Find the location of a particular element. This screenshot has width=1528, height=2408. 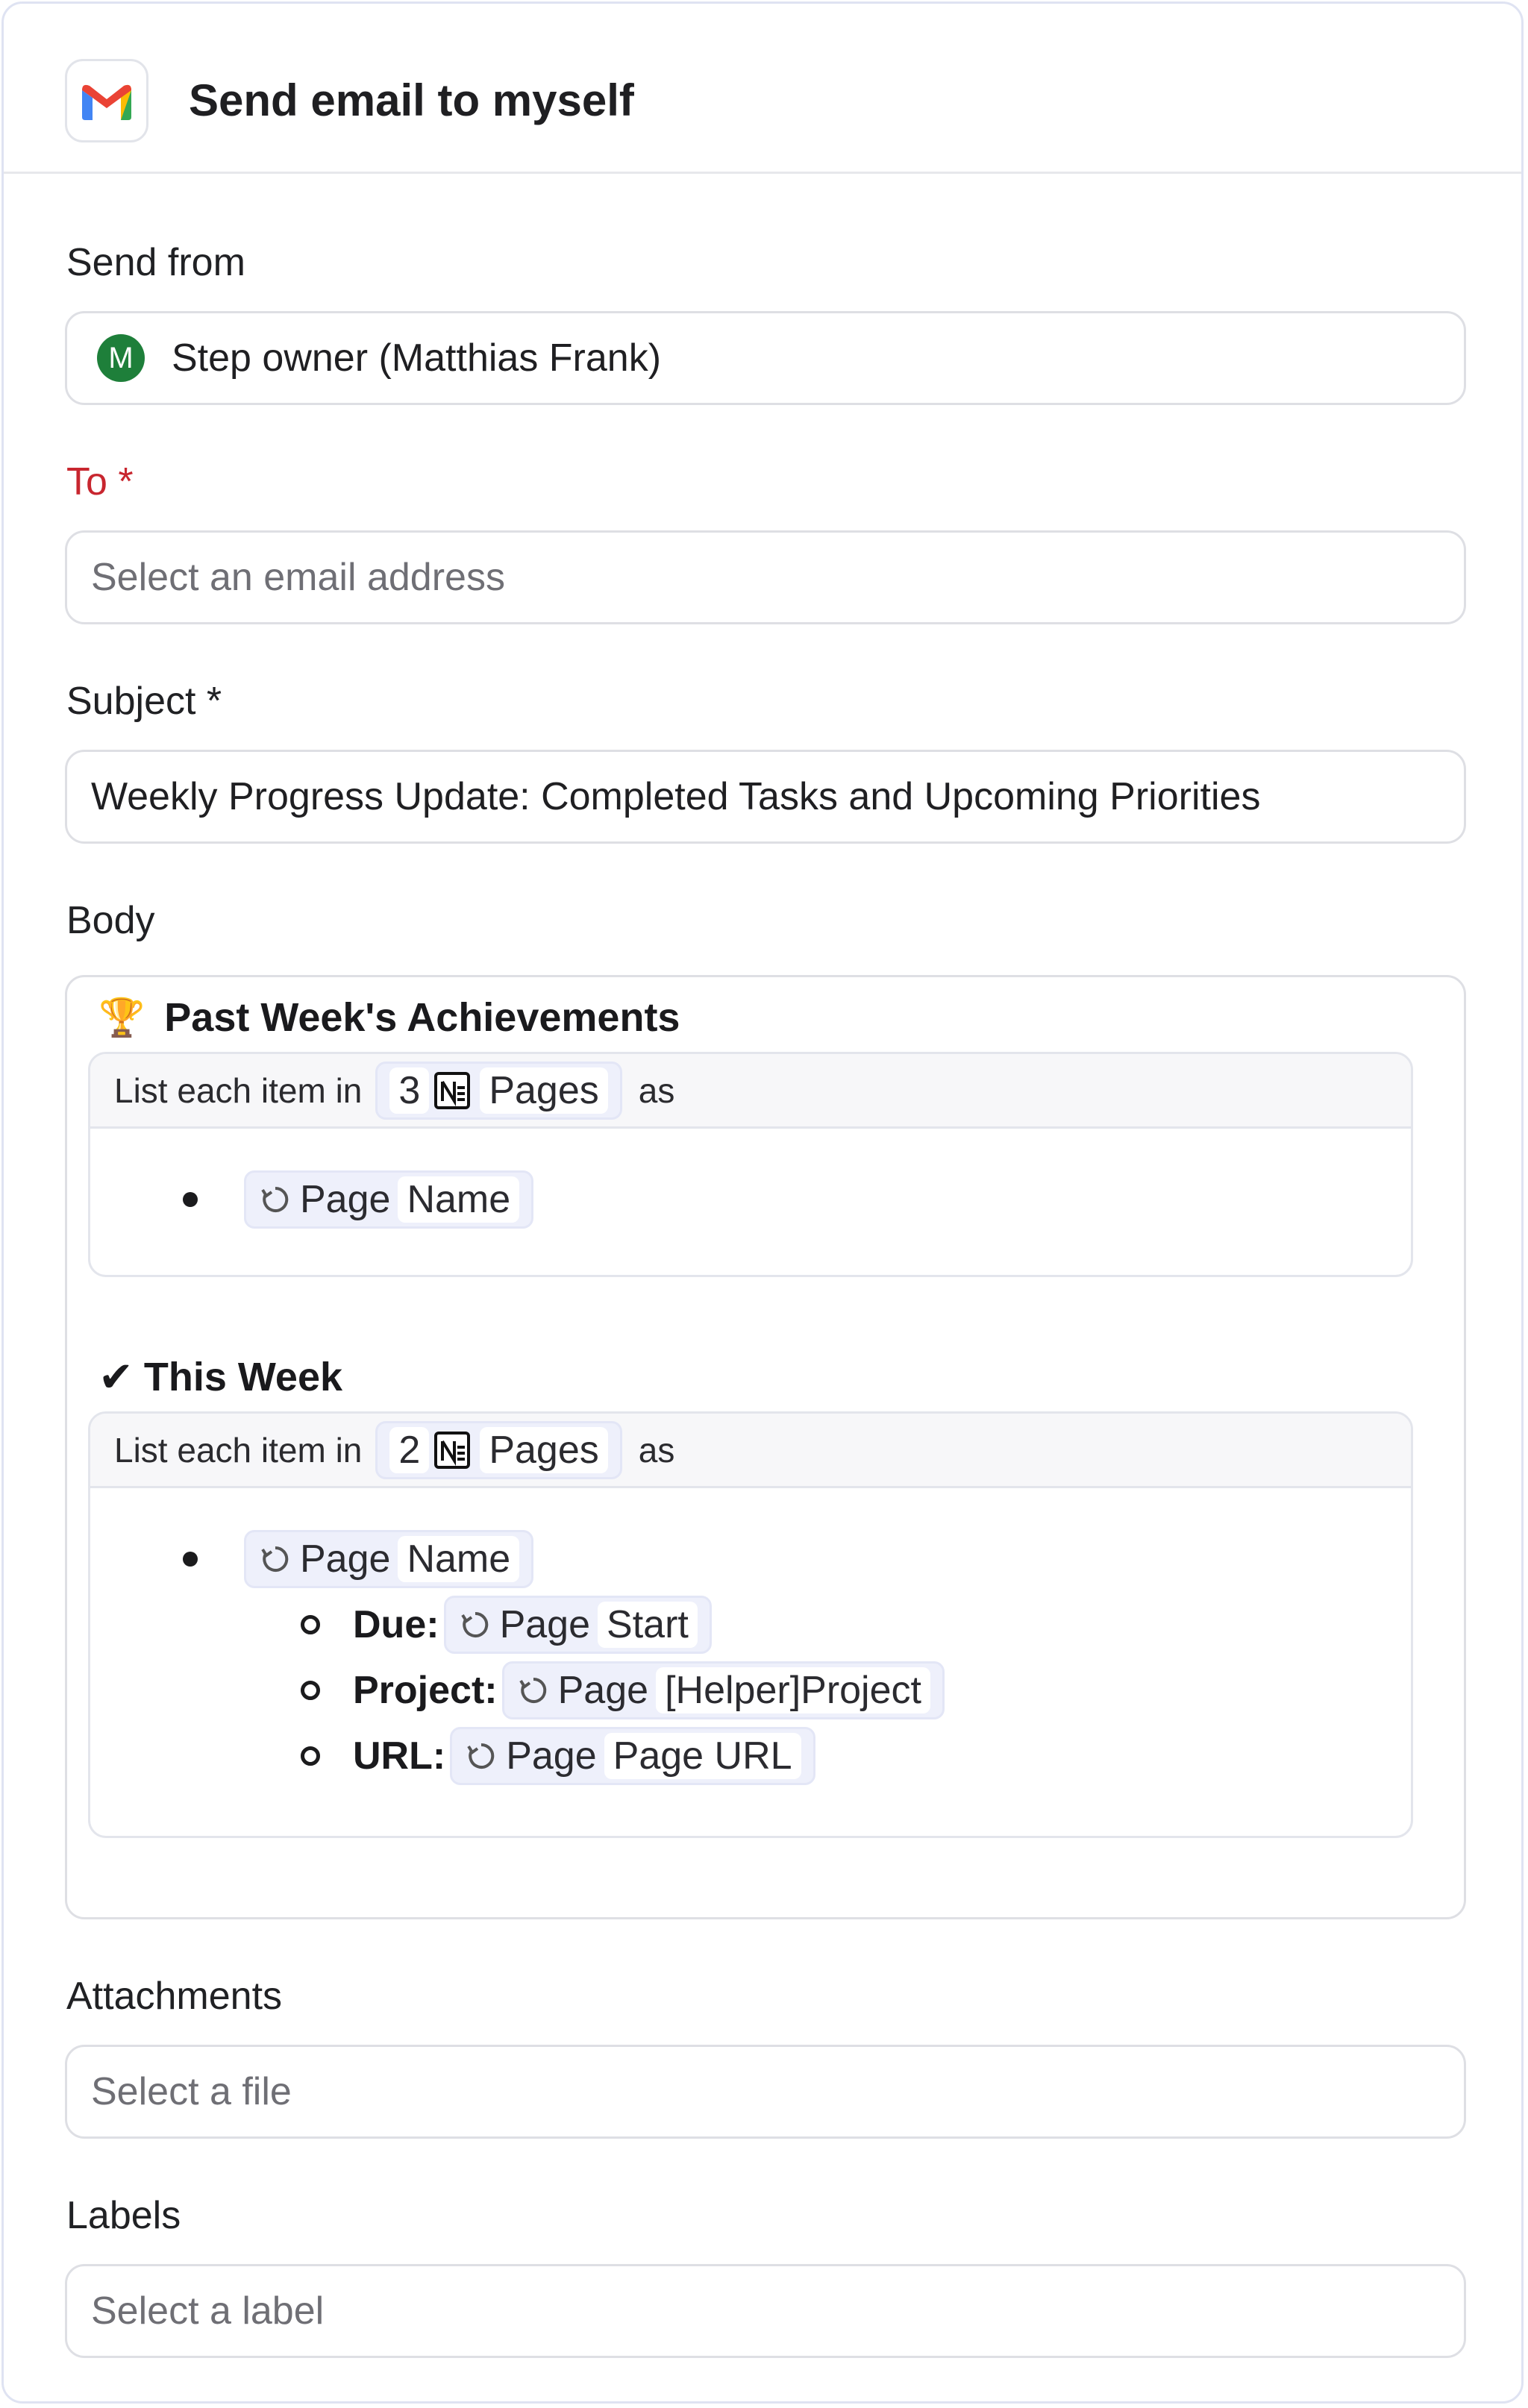

sub-list-item: Project: Page [Helper]Project is located at coordinates (623, 1690).